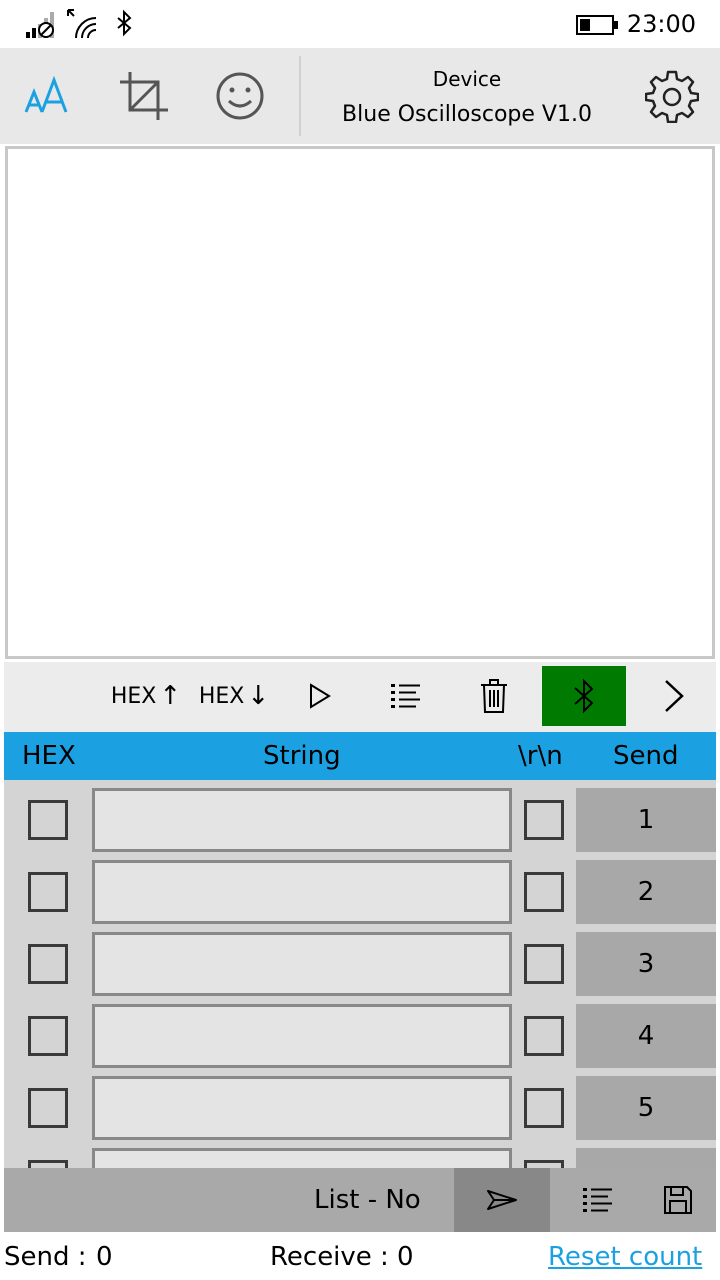 The image size is (720, 1280). I want to click on battery-icon, so click(597, 25).